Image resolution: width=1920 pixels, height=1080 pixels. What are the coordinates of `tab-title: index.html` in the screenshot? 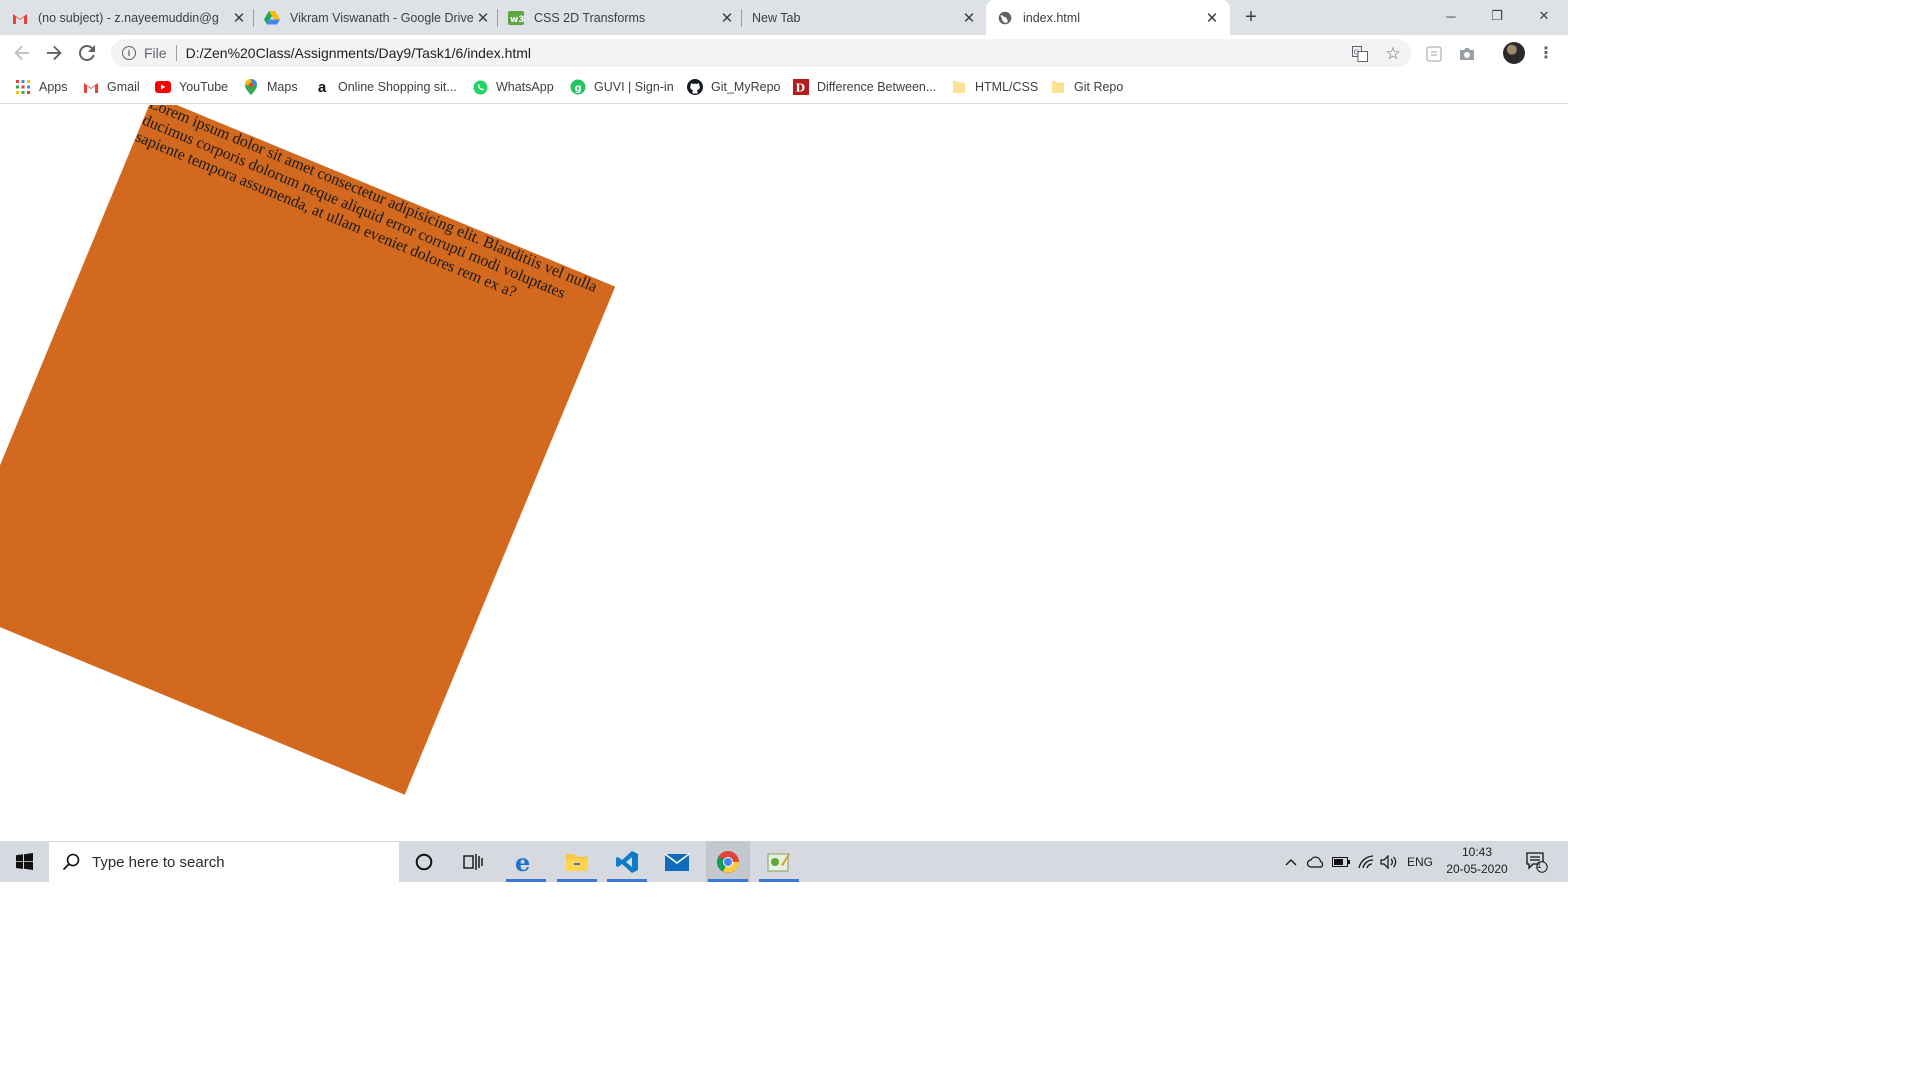 It's located at (1051, 17).